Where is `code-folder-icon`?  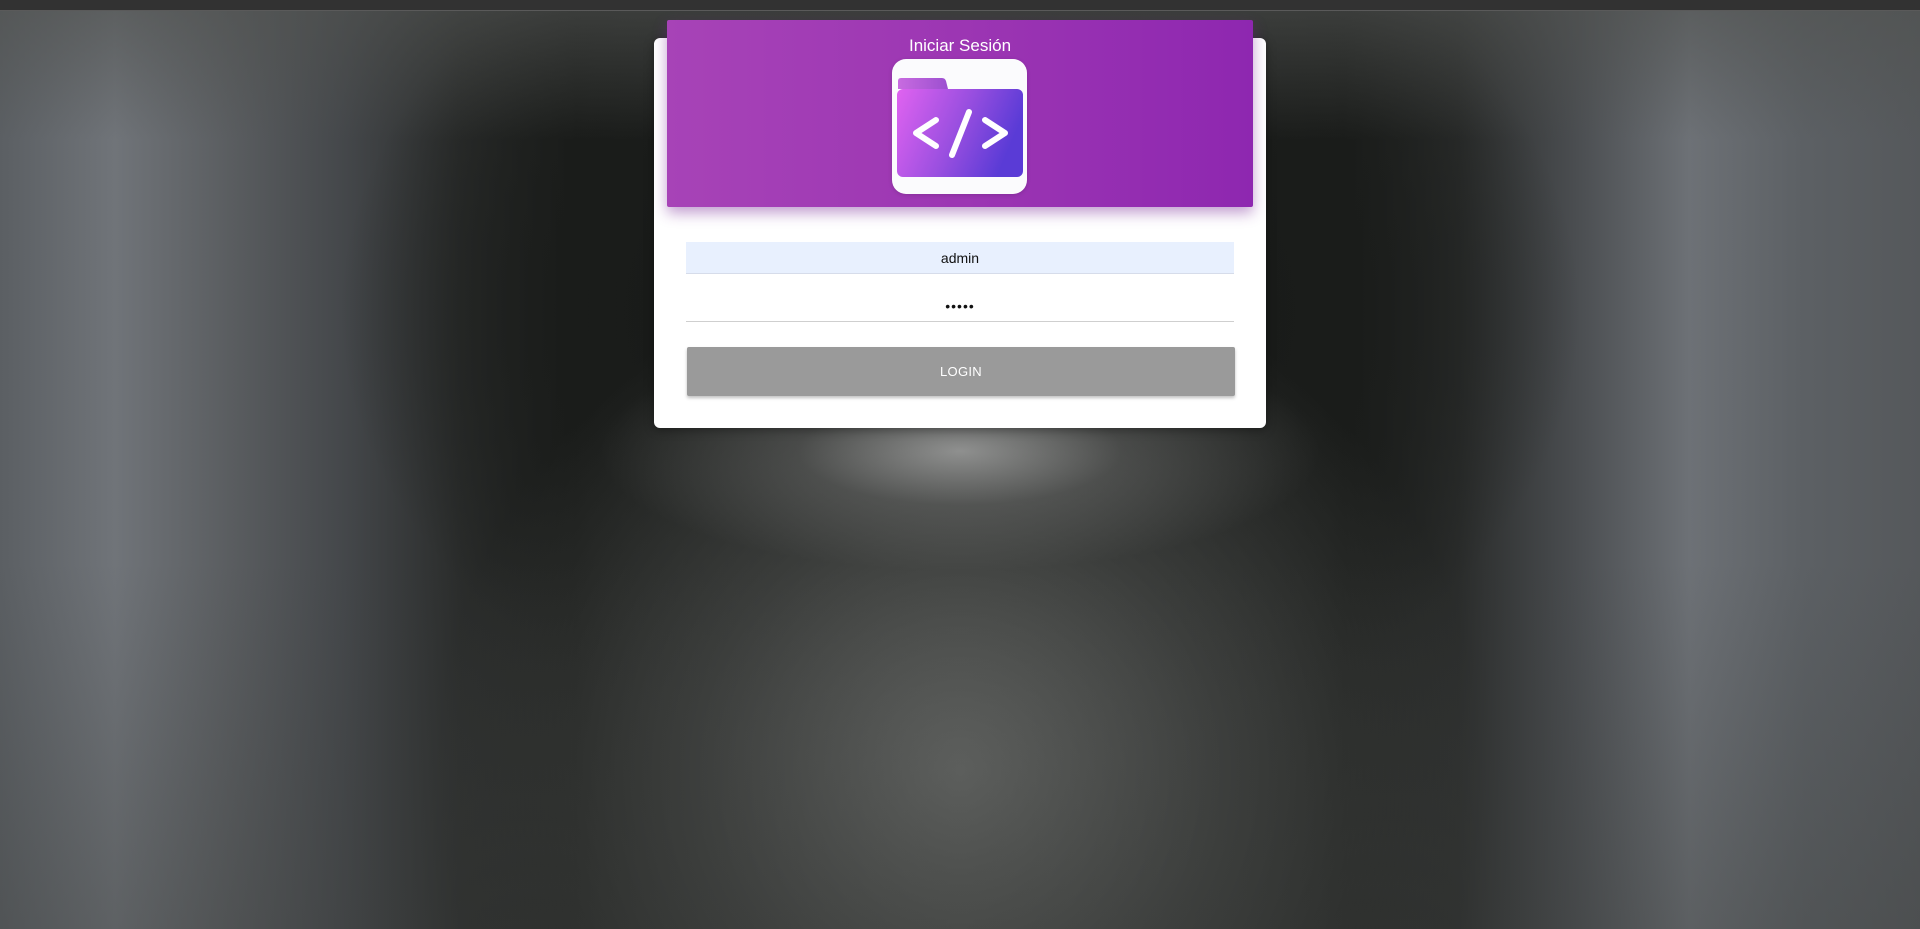 code-folder-icon is located at coordinates (960, 127).